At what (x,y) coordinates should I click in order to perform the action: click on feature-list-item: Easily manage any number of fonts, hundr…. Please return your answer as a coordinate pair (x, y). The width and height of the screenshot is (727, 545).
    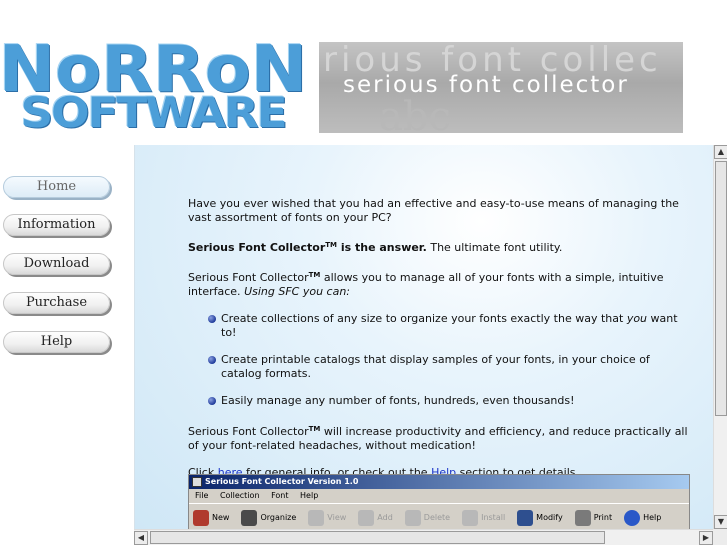
    Looking at the image, I should click on (448, 401).